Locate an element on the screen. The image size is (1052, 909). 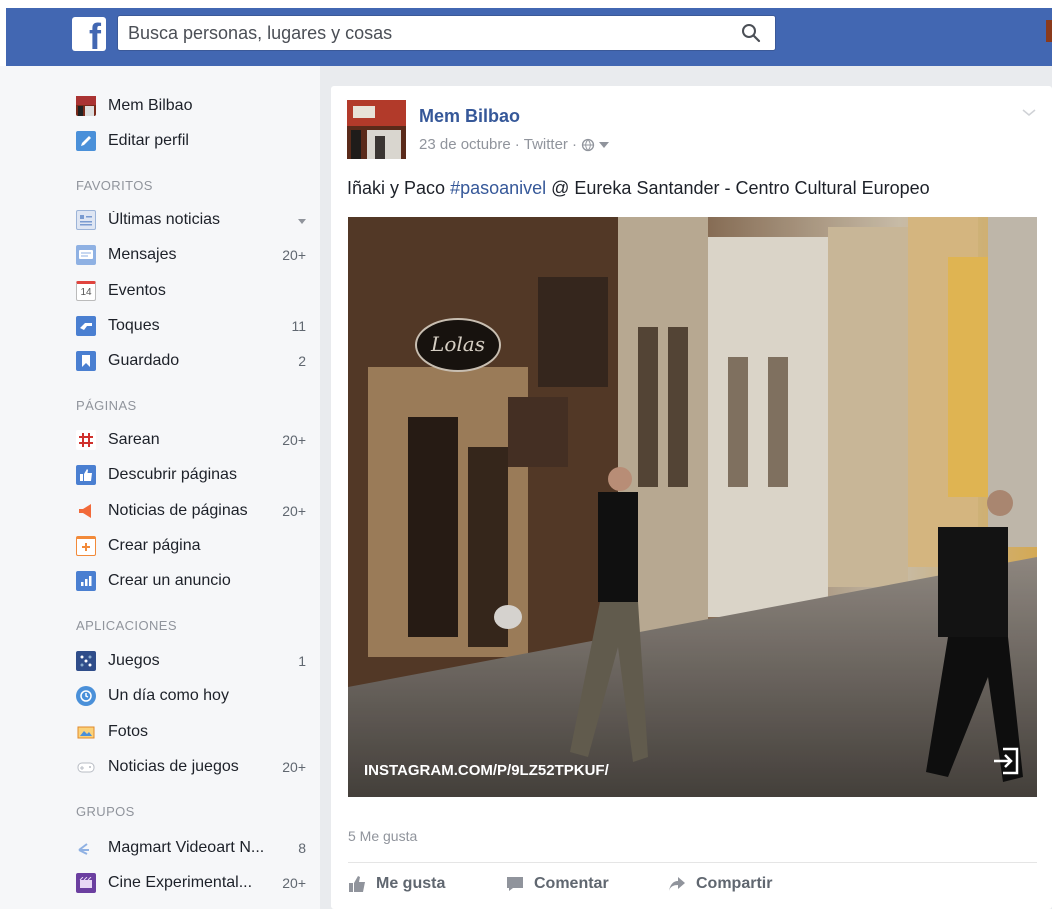
sidebar-item-count: 2 is located at coordinates (302, 361).